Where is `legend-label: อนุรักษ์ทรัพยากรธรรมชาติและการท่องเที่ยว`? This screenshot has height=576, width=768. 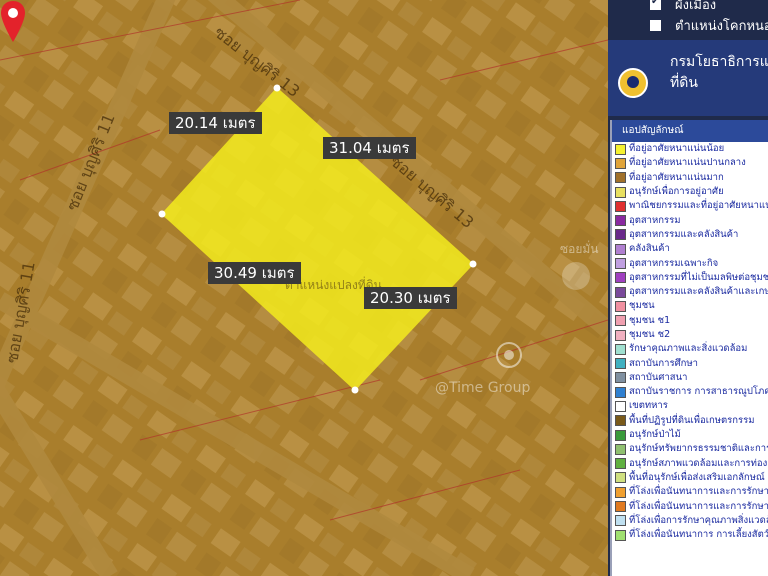
legend-label: อนุรักษ์ทรัพยากรธรรมชาติและการท่องเที่ยว is located at coordinates (698, 449).